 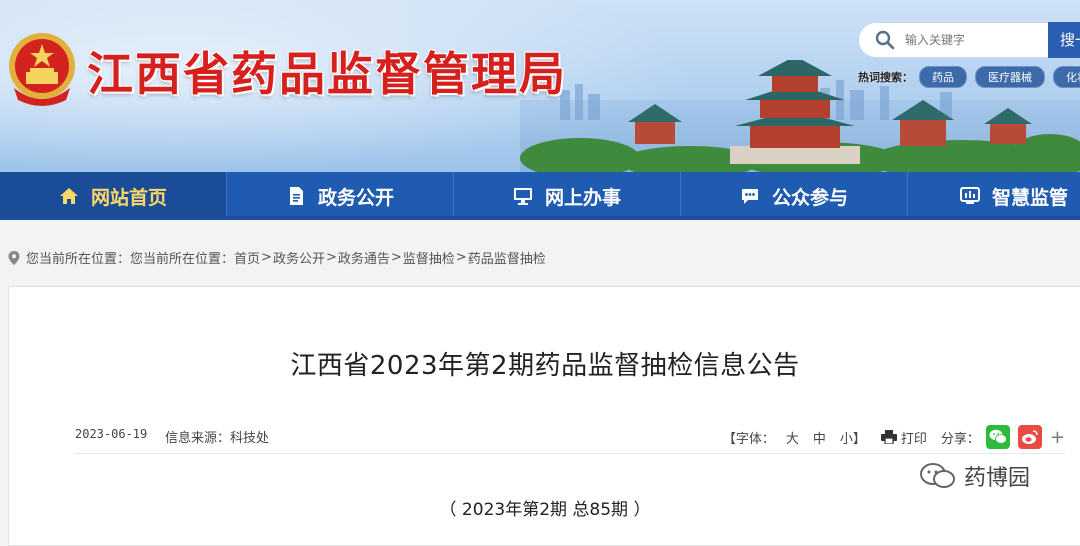 I want to click on article-tools: 【字体： 大 中 小】 打印 分享： +, so click(x=894, y=437).